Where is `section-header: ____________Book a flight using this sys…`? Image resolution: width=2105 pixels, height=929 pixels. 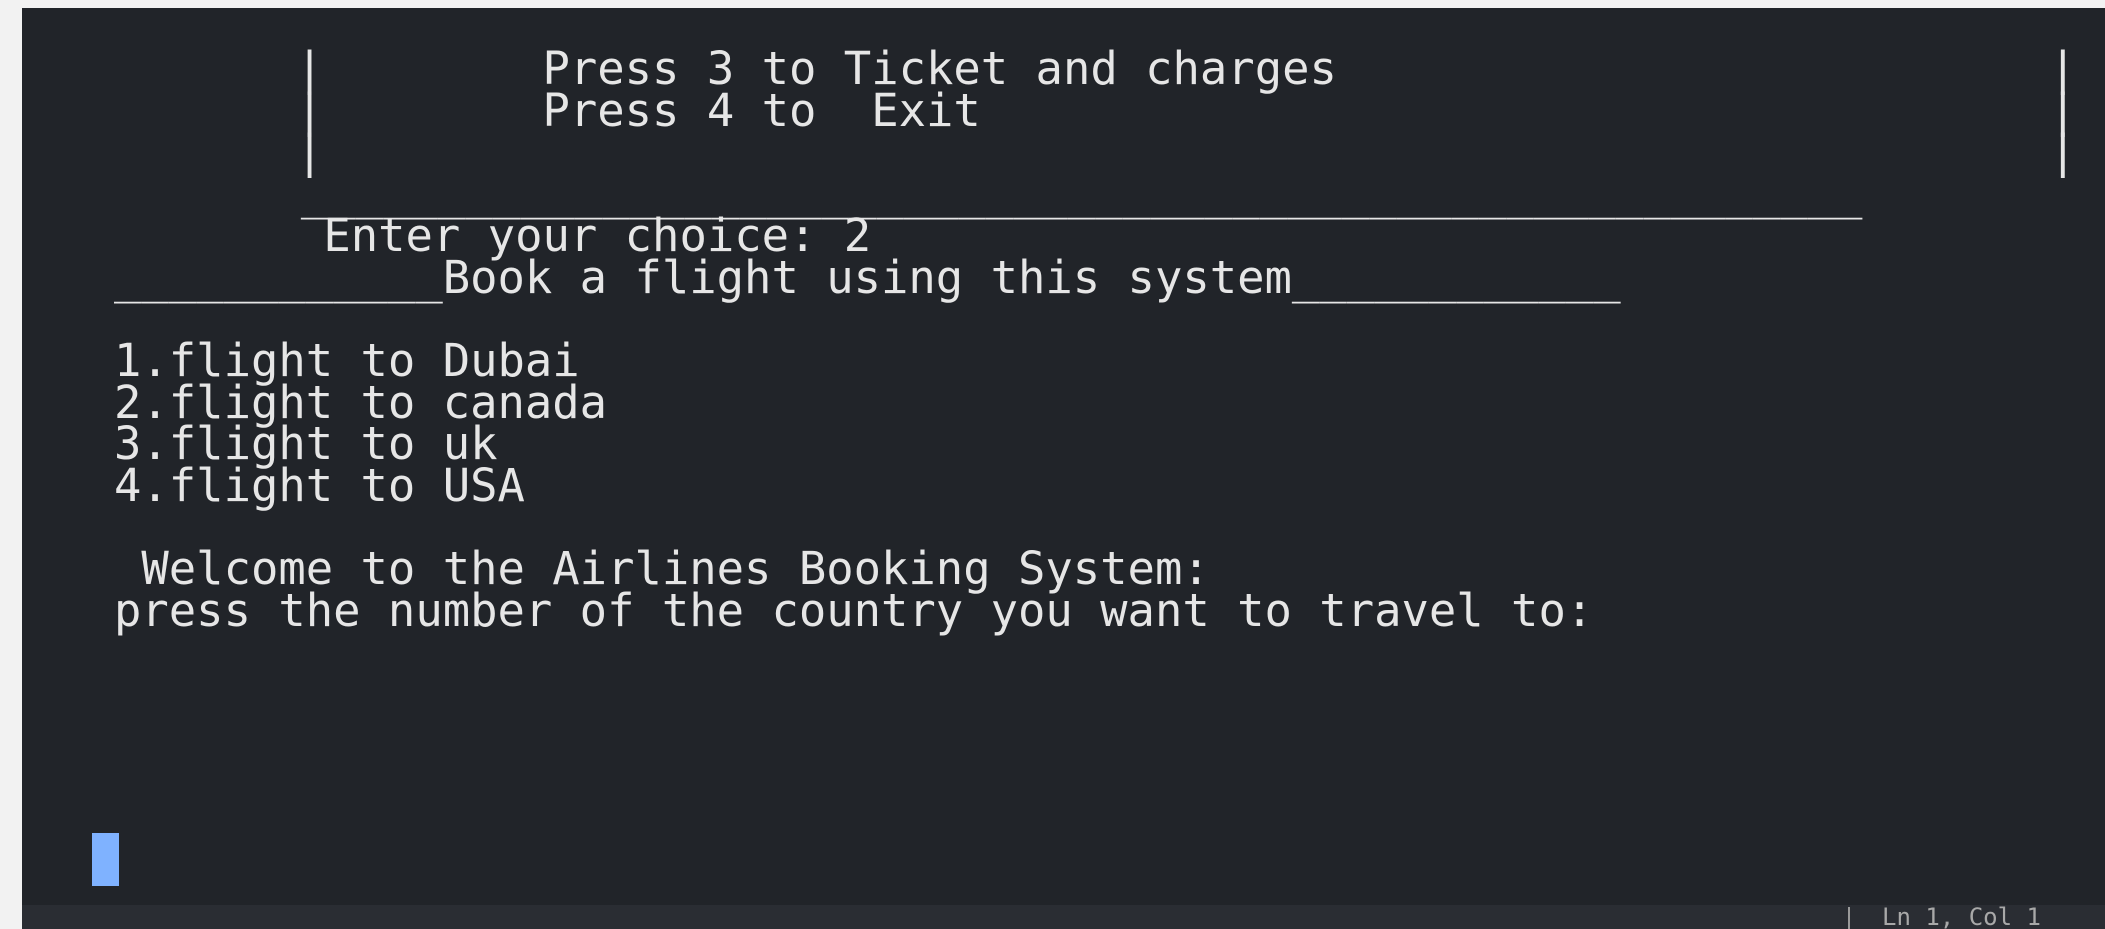
section-header: ____________Book a flight using this sys… is located at coordinates (867, 277).